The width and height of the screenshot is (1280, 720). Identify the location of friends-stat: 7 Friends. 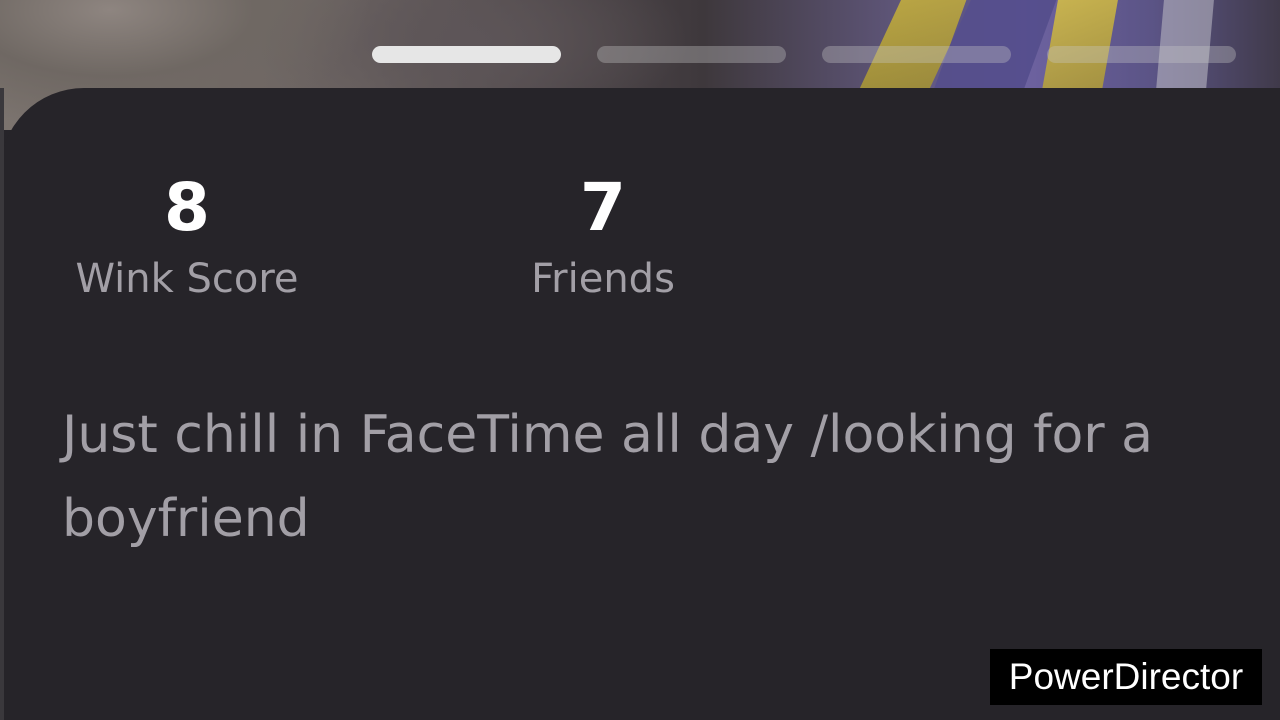
(603, 237).